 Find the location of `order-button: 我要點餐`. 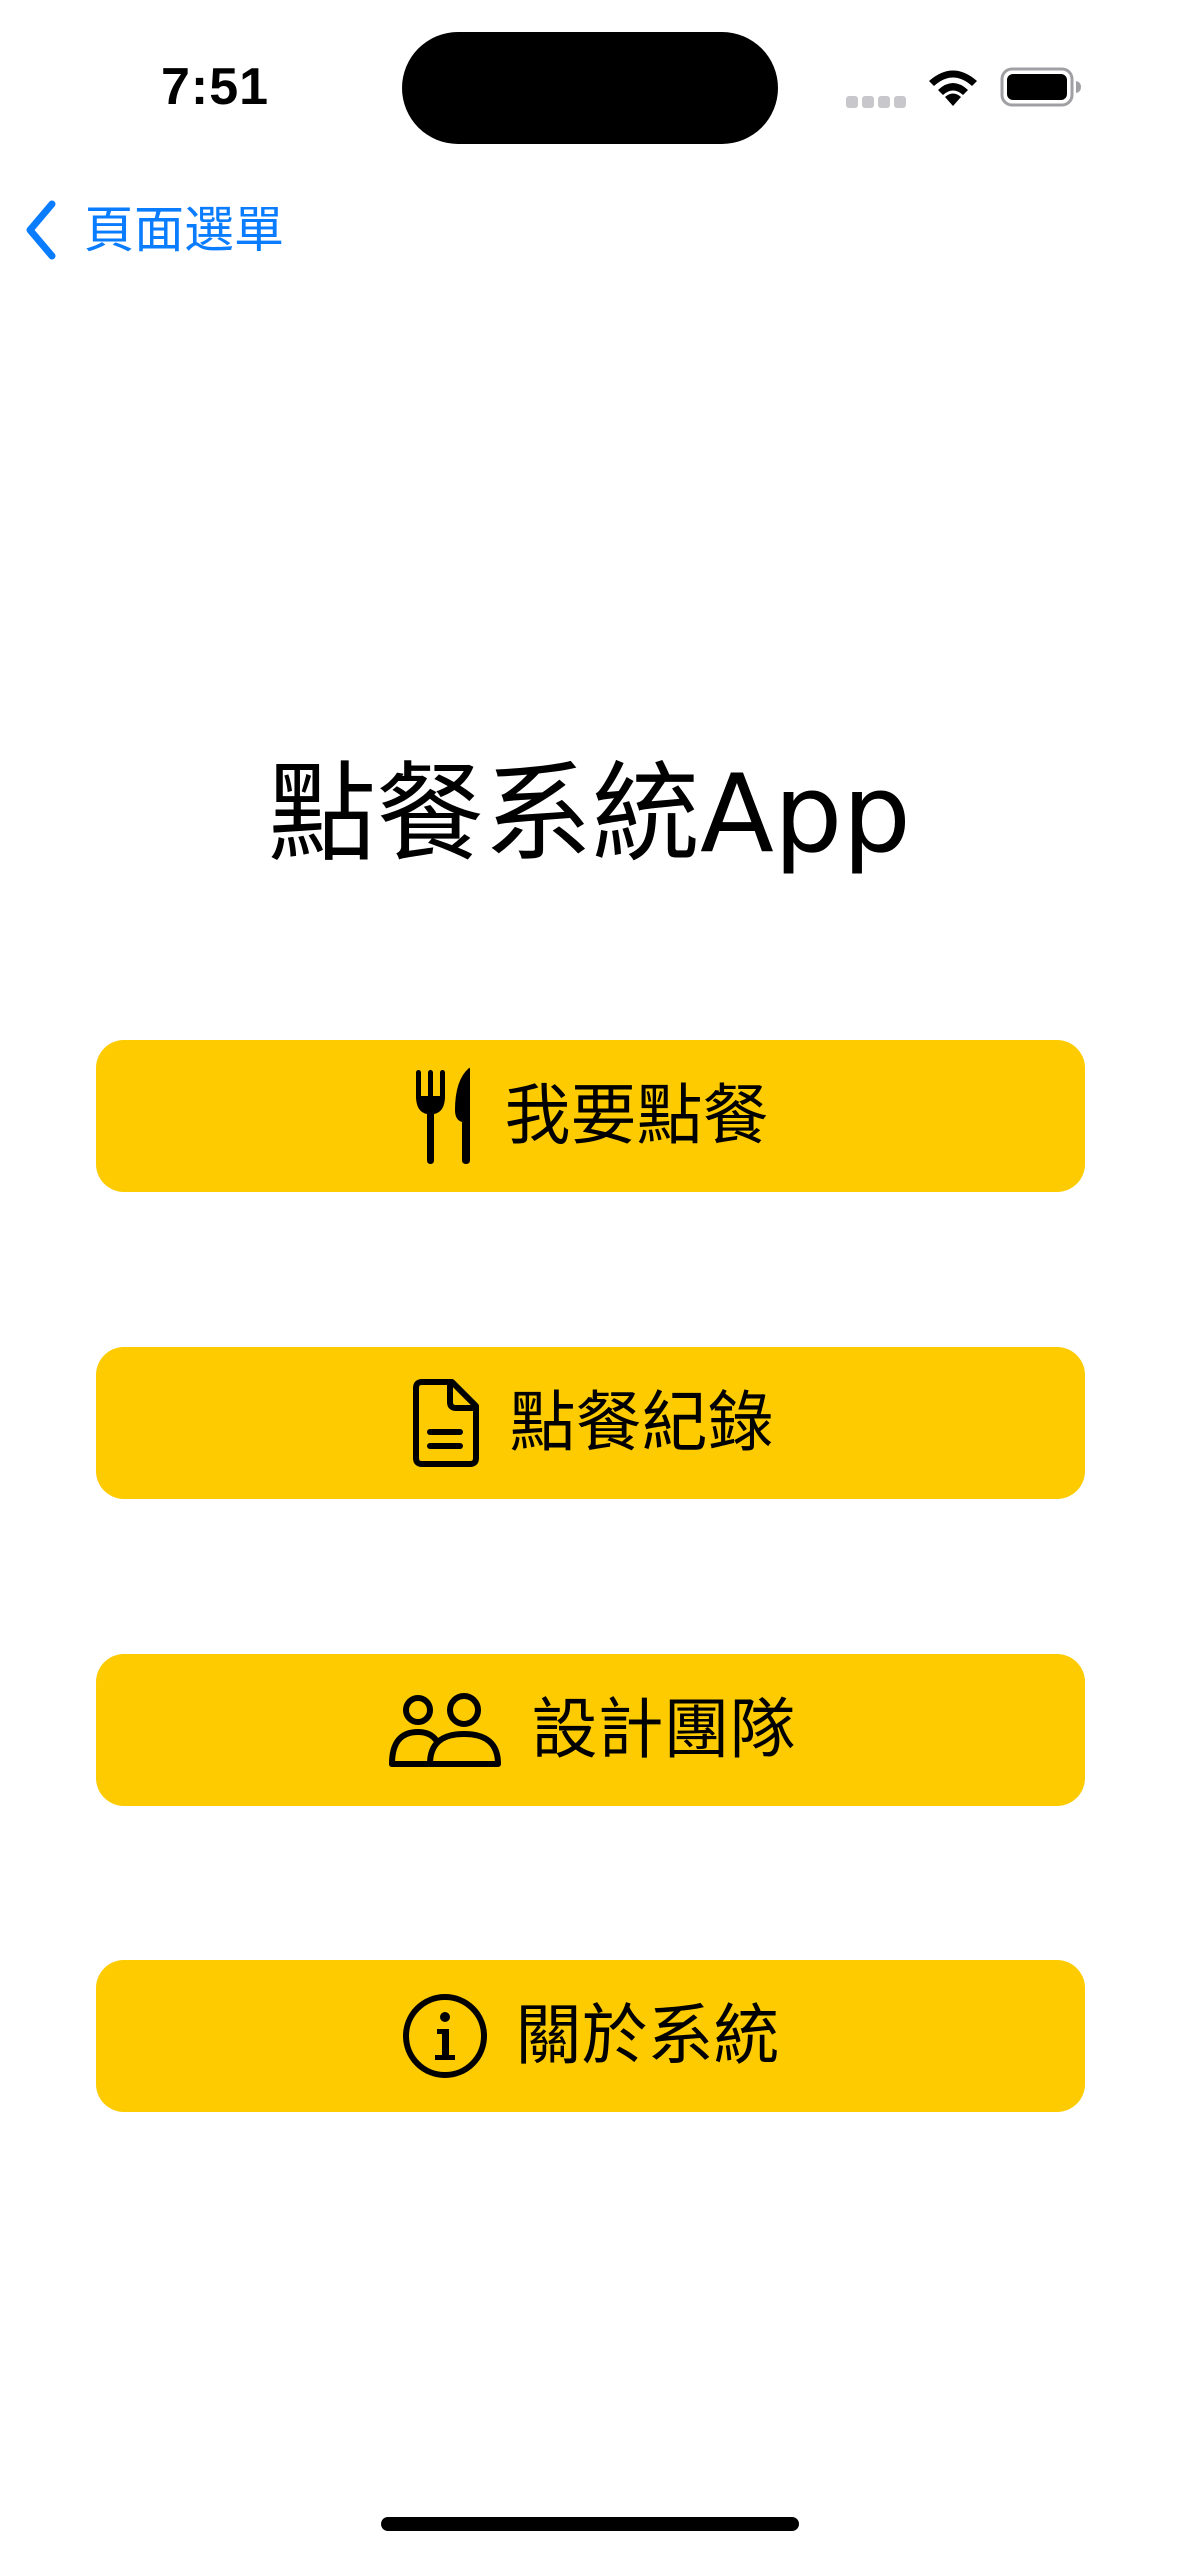

order-button: 我要點餐 is located at coordinates (590, 1116).